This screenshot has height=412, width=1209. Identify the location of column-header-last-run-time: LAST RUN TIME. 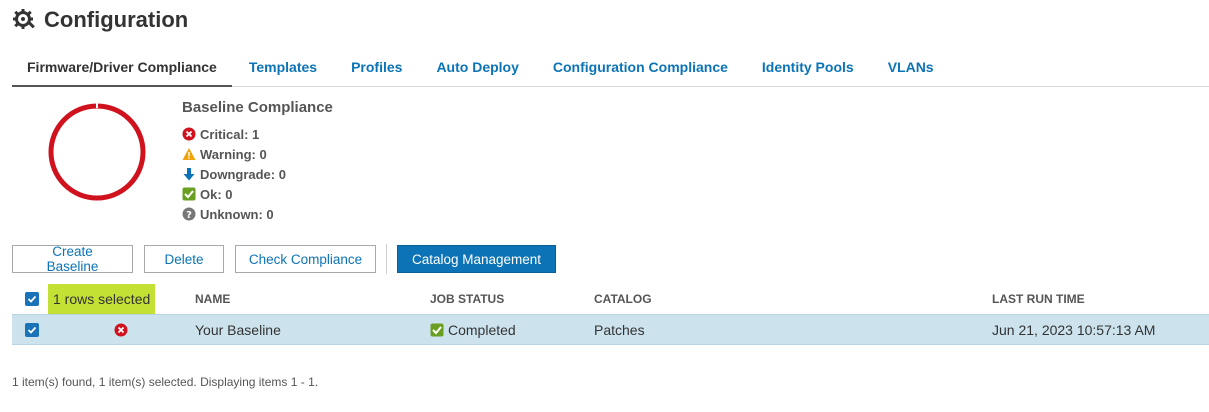
(1038, 299).